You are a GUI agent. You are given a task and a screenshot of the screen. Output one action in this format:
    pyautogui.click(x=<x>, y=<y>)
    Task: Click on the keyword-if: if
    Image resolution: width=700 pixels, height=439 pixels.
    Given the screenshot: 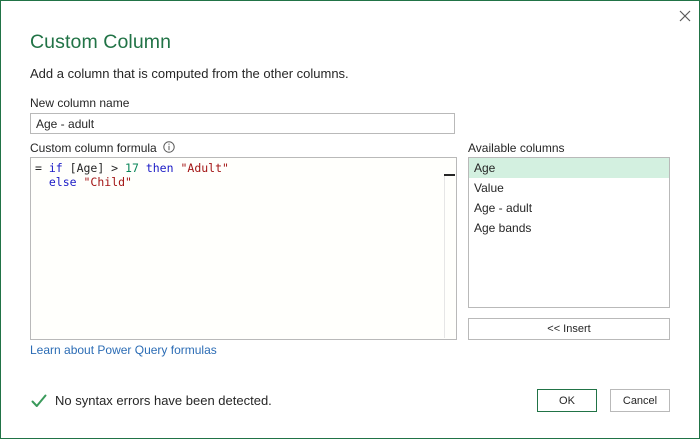 What is the action you would take?
    pyautogui.click(x=55, y=168)
    